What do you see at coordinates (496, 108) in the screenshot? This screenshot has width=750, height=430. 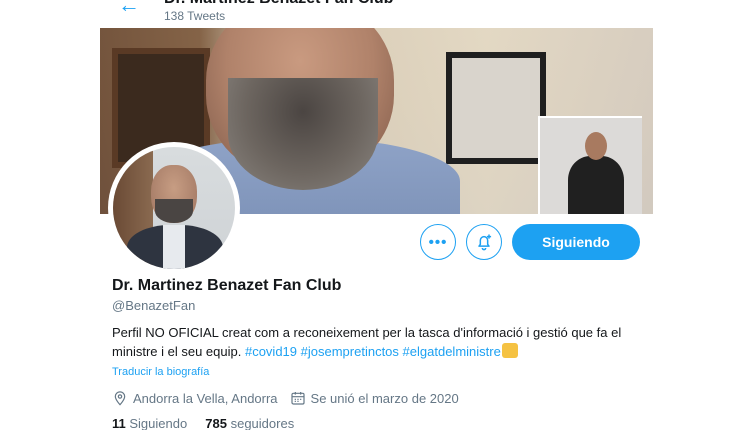 I see `banner-picture-frame` at bounding box center [496, 108].